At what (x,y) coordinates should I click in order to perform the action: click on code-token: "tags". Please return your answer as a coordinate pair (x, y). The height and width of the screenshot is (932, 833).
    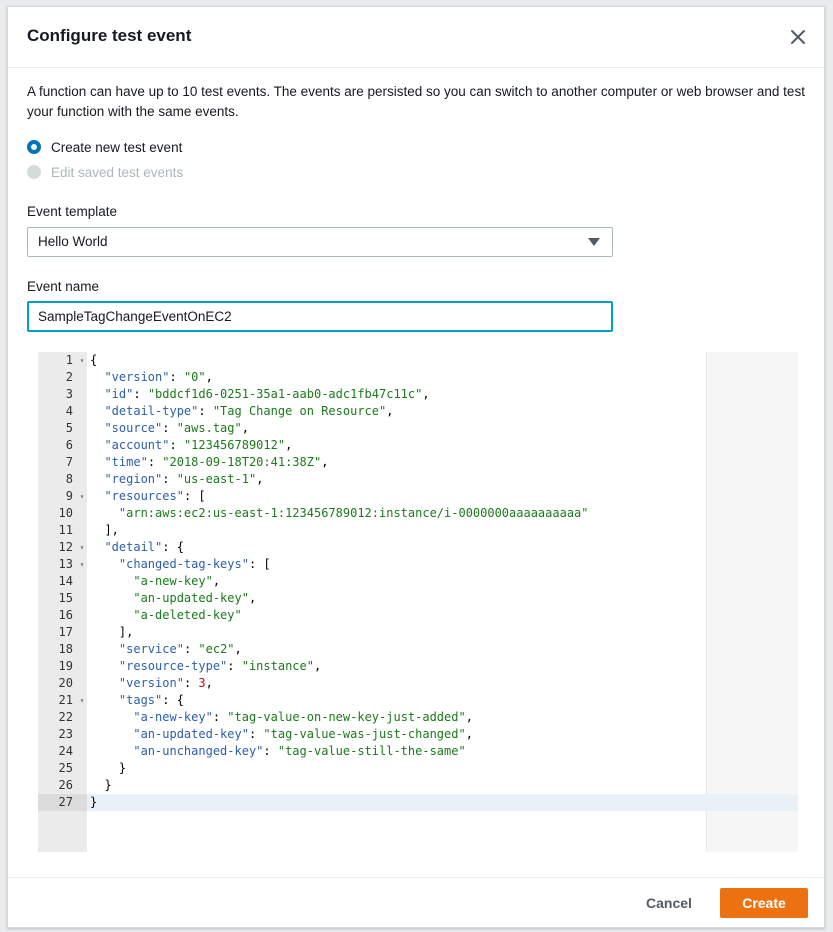
    Looking at the image, I should click on (140, 700).